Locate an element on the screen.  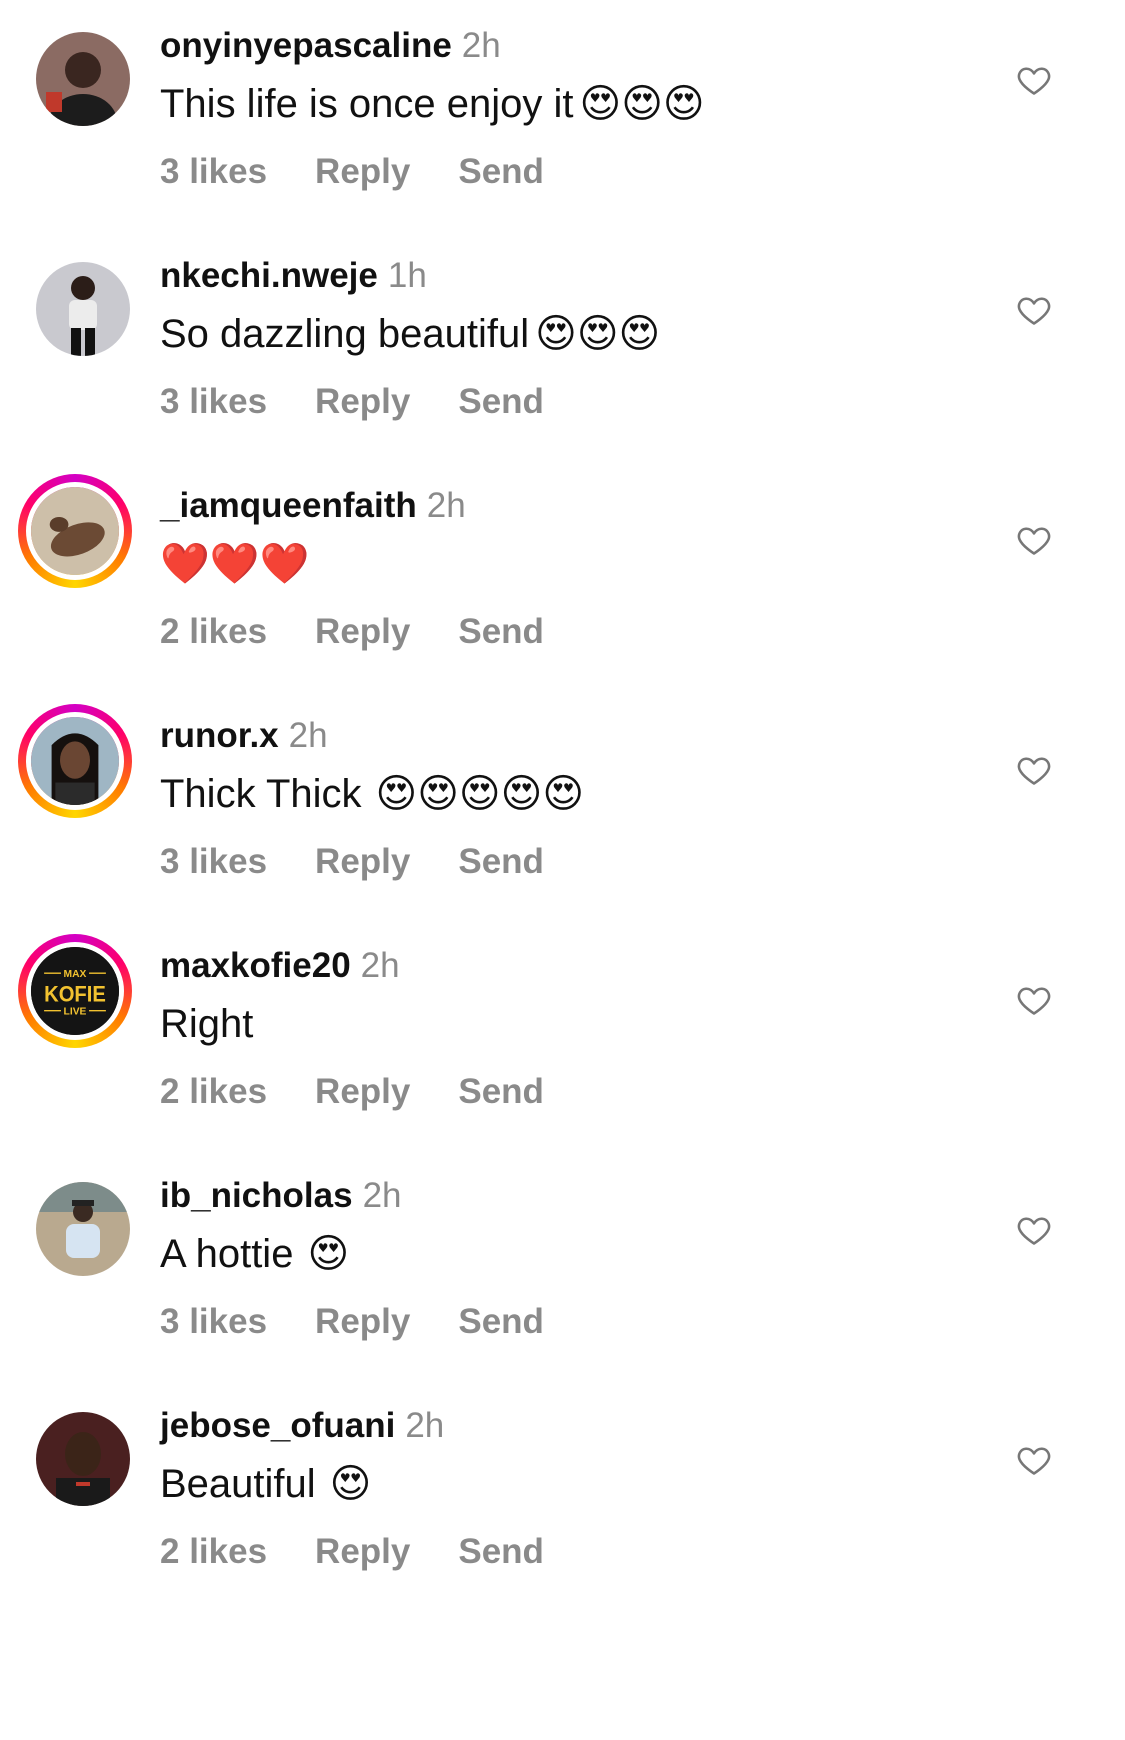
avatar-image: MAX KOFIE LIVE is located at coordinates (75, 991).